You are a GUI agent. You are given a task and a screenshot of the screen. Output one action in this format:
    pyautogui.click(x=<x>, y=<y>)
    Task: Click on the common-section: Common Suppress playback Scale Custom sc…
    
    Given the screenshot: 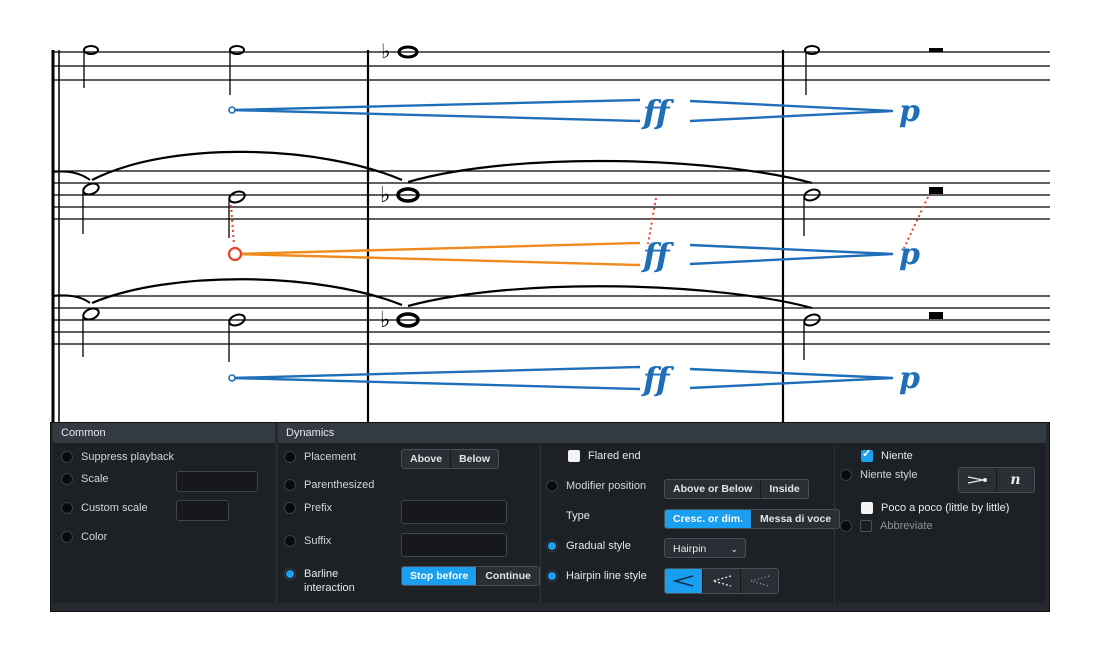 What is the action you would take?
    pyautogui.click(x=164, y=513)
    